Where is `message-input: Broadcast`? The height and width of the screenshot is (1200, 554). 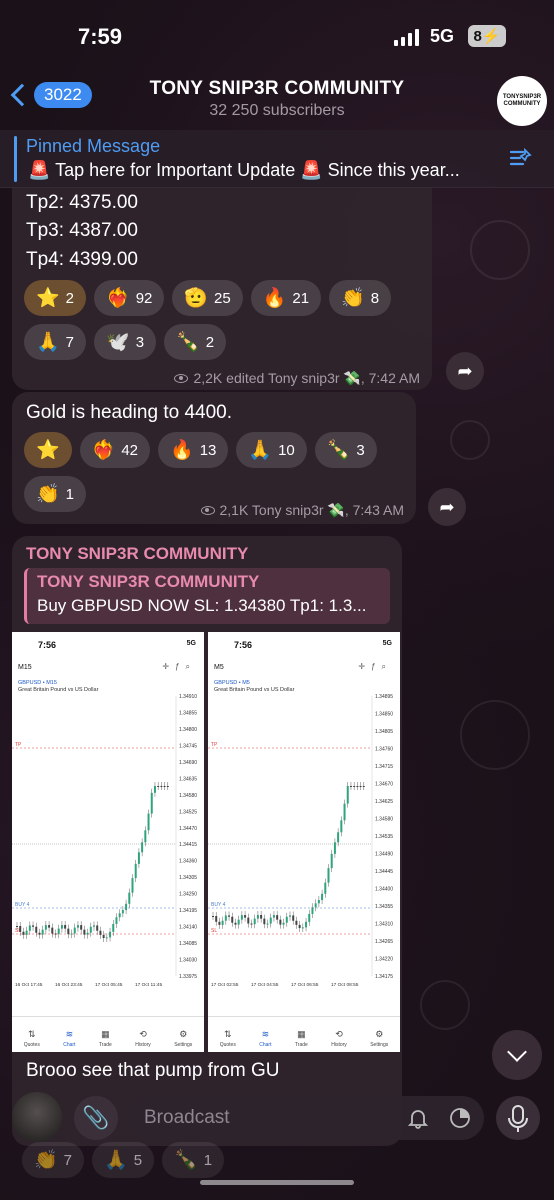 message-input: Broadcast is located at coordinates (306, 1118).